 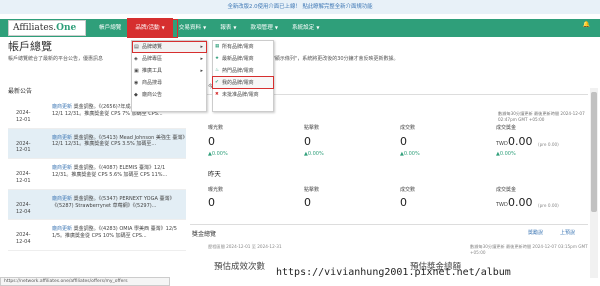 What do you see at coordinates (535, 232) in the screenshot?
I see `commission-link-1: 獎勵說` at bounding box center [535, 232].